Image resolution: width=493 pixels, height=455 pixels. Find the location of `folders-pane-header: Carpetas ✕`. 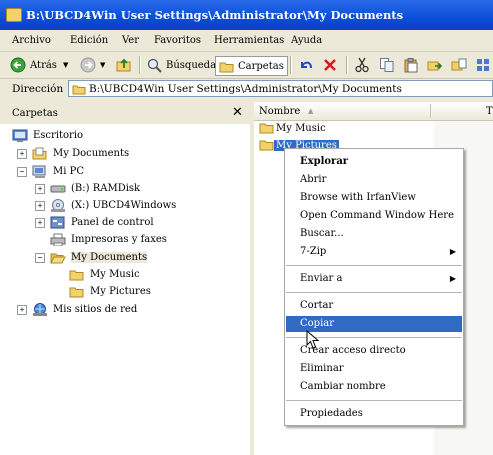

folders-pane-header: Carpetas ✕ is located at coordinates (125, 113).